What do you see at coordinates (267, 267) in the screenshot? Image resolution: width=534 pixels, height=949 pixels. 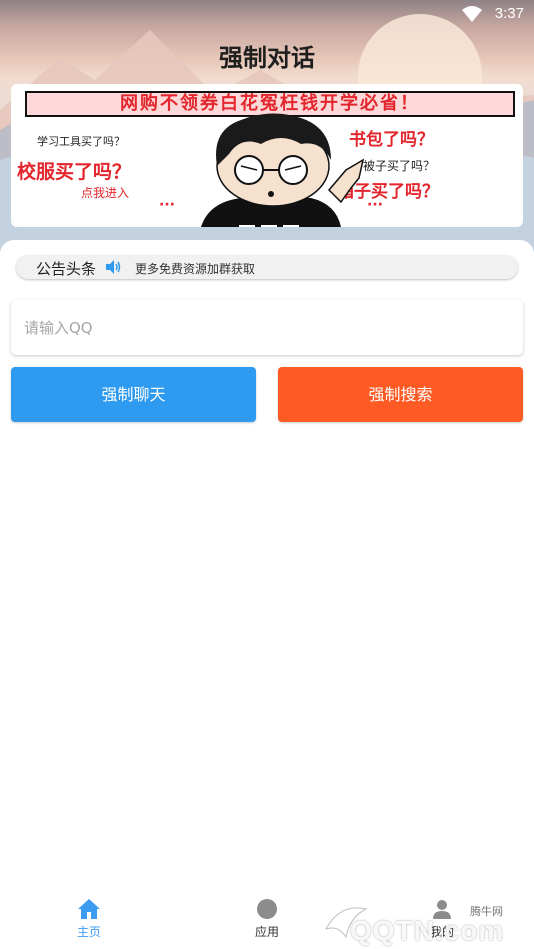 I see `notice-bar: 公告头条 更多免费资源加群获取` at bounding box center [267, 267].